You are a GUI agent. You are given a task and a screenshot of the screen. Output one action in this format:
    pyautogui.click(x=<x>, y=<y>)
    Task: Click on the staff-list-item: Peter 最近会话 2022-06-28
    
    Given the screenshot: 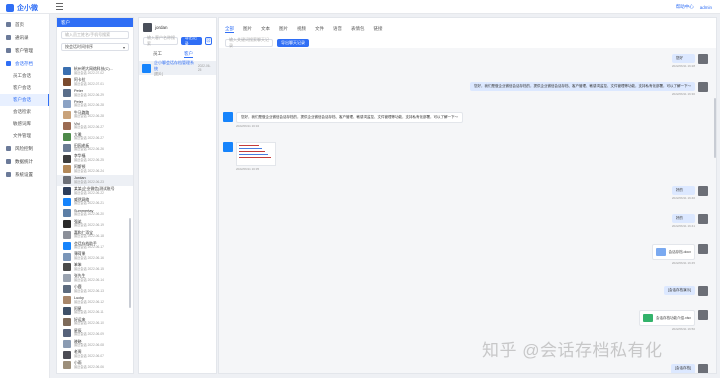 What is the action you would take?
    pyautogui.click(x=95, y=104)
    